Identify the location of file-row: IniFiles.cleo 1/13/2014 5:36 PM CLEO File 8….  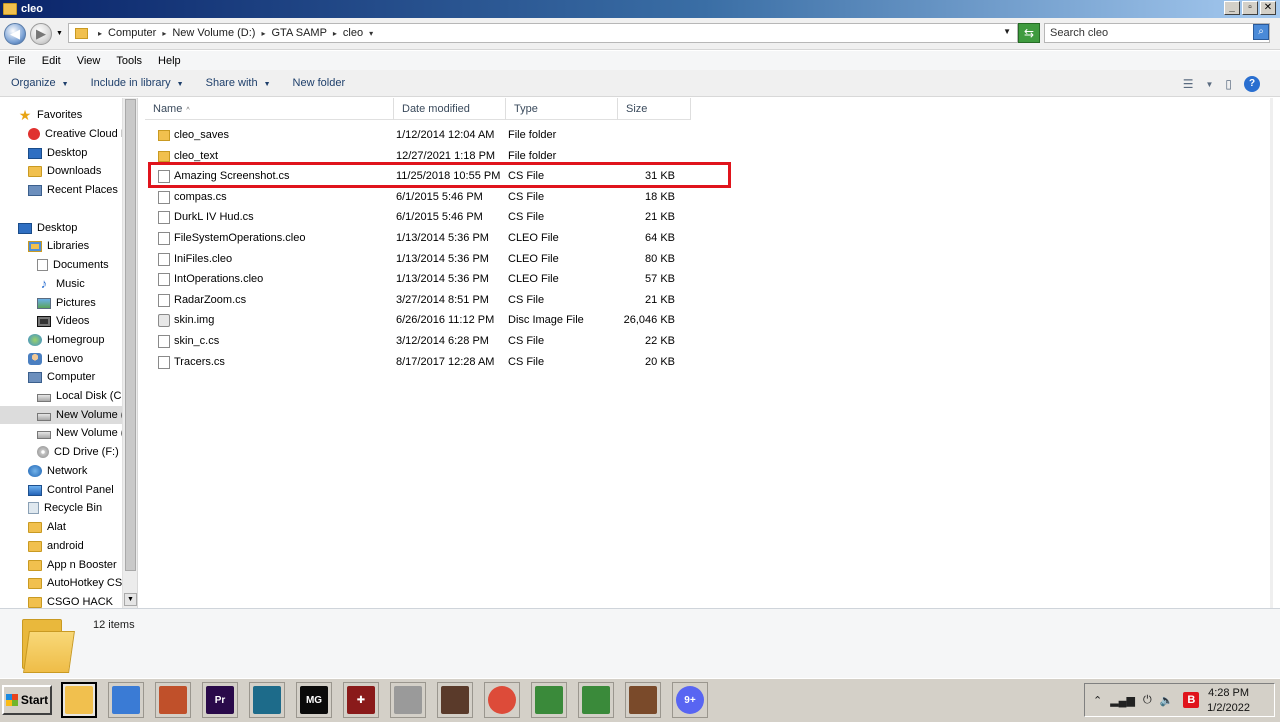
(413, 259).